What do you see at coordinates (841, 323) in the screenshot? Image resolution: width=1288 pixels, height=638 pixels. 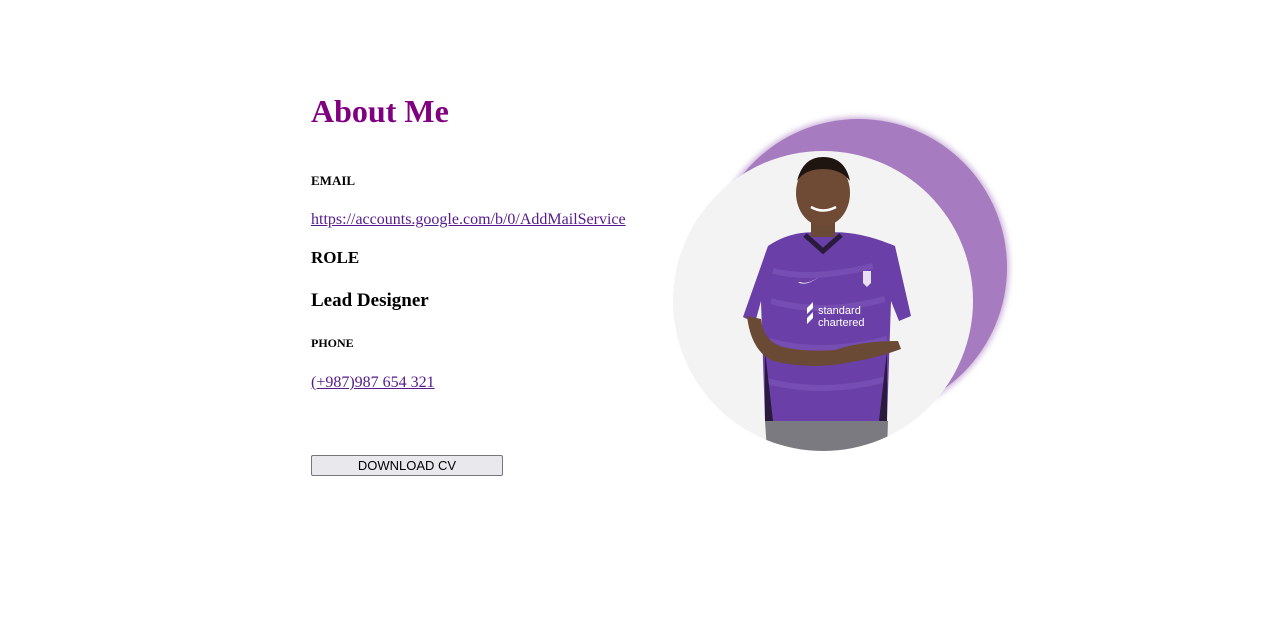 I see `sponsor-text-2: chartered` at bounding box center [841, 323].